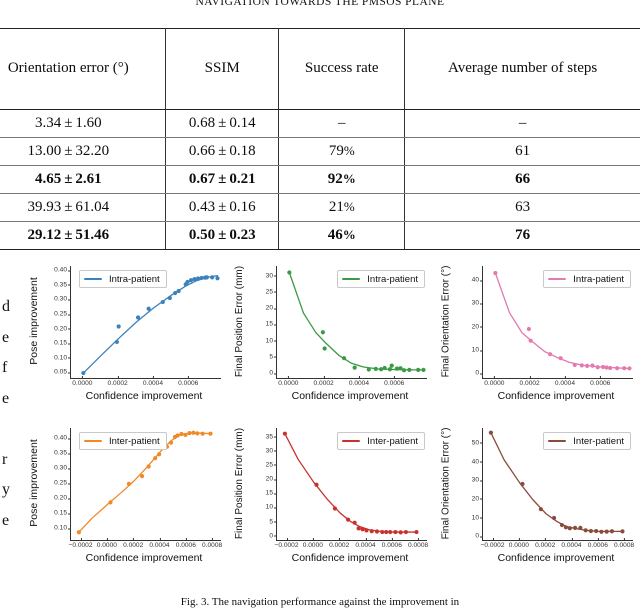  I want to click on table-cell: 66, so click(522, 179).